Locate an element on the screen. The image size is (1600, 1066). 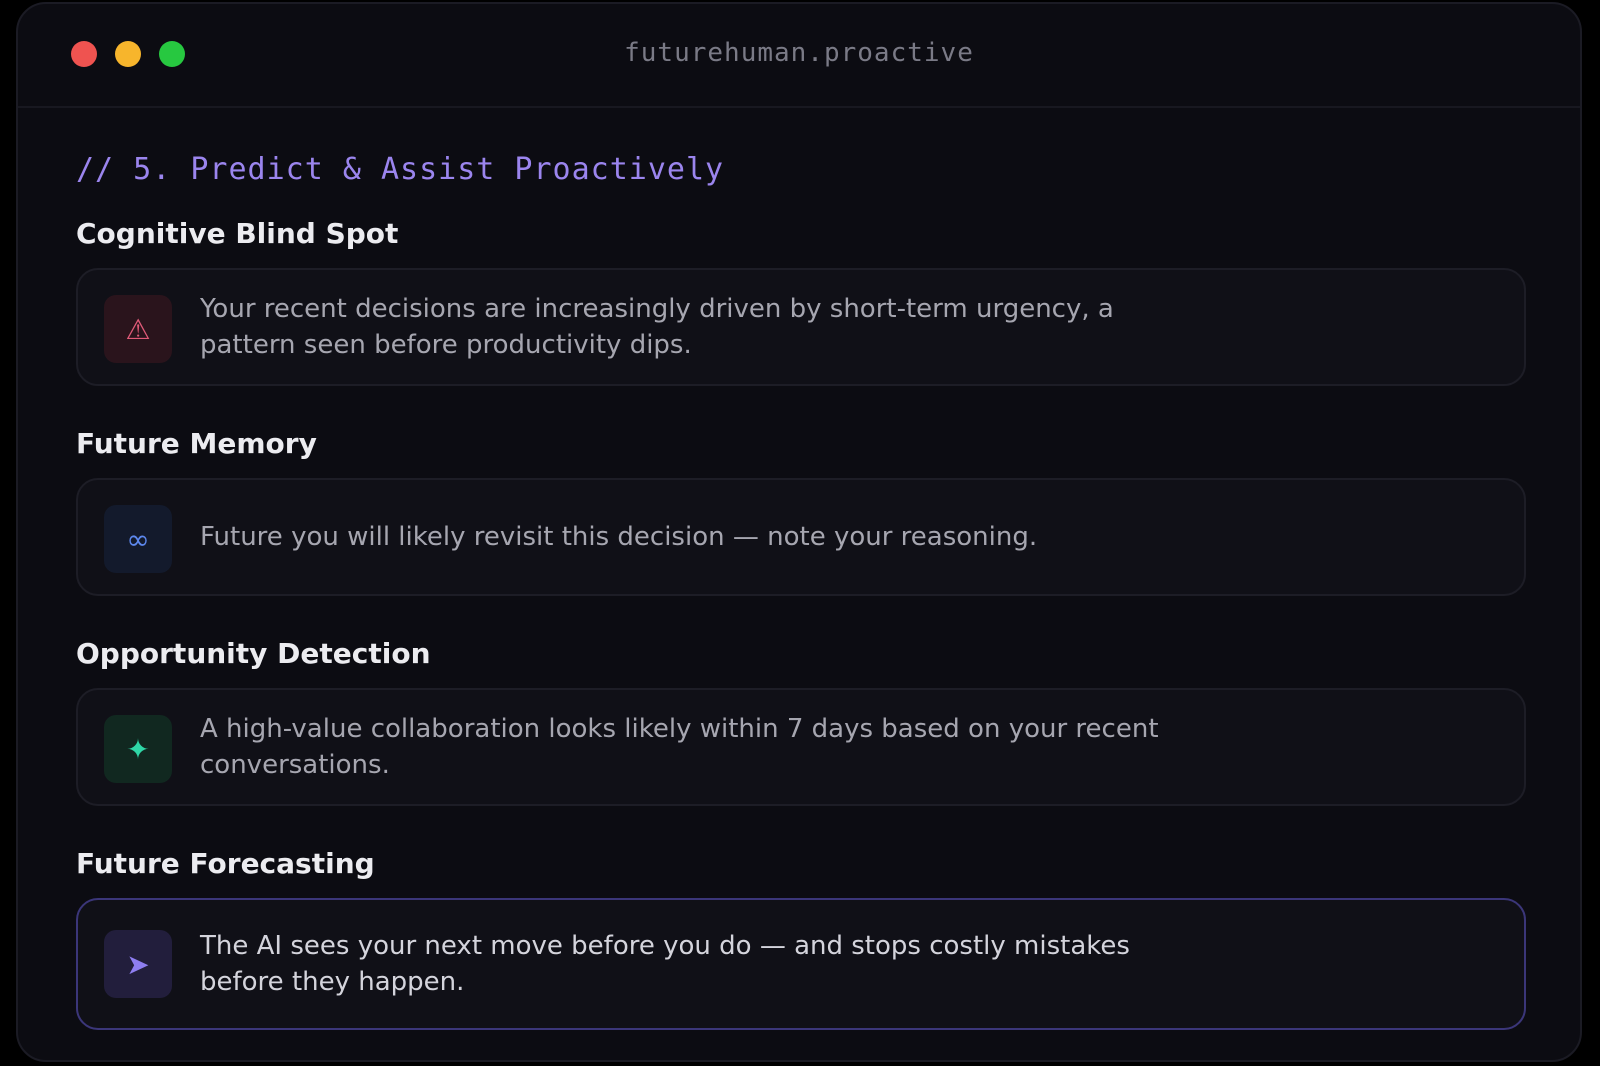
section-comment: // 5. Predict & Assist Proactively is located at coordinates (400, 169).